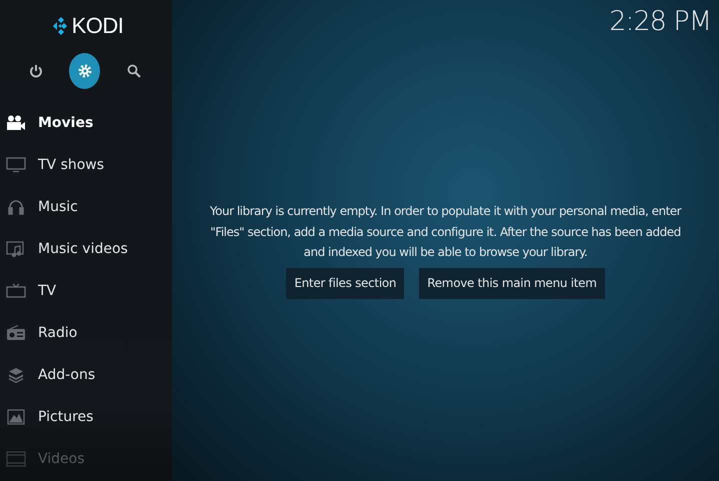 This screenshot has width=719, height=481. I want to click on menu-item: TV shows, so click(86, 165).